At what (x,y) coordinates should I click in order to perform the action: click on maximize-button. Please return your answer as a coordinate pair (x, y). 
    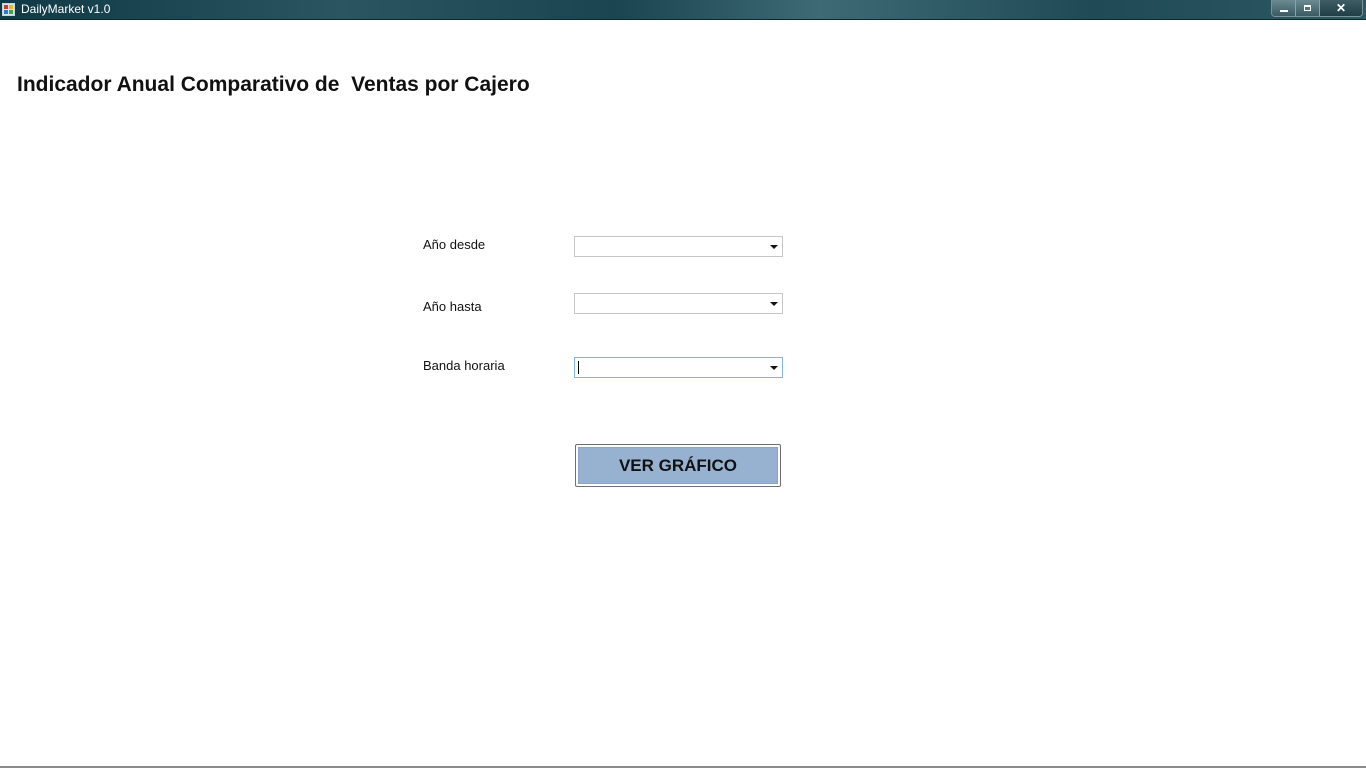
    Looking at the image, I should click on (1308, 8).